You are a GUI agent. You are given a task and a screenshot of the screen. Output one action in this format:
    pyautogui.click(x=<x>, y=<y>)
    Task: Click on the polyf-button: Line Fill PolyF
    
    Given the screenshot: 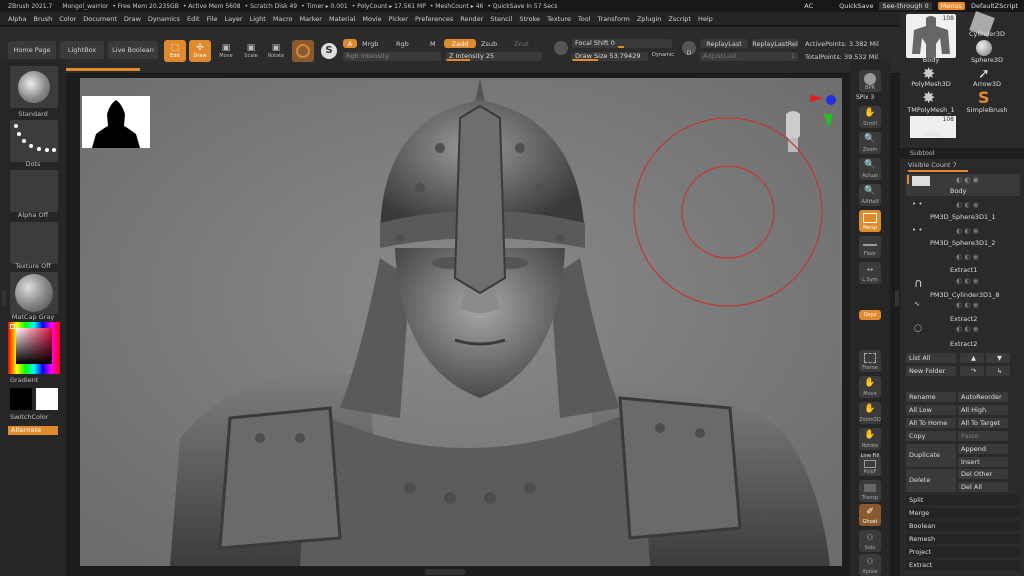 What is the action you would take?
    pyautogui.click(x=870, y=464)
    